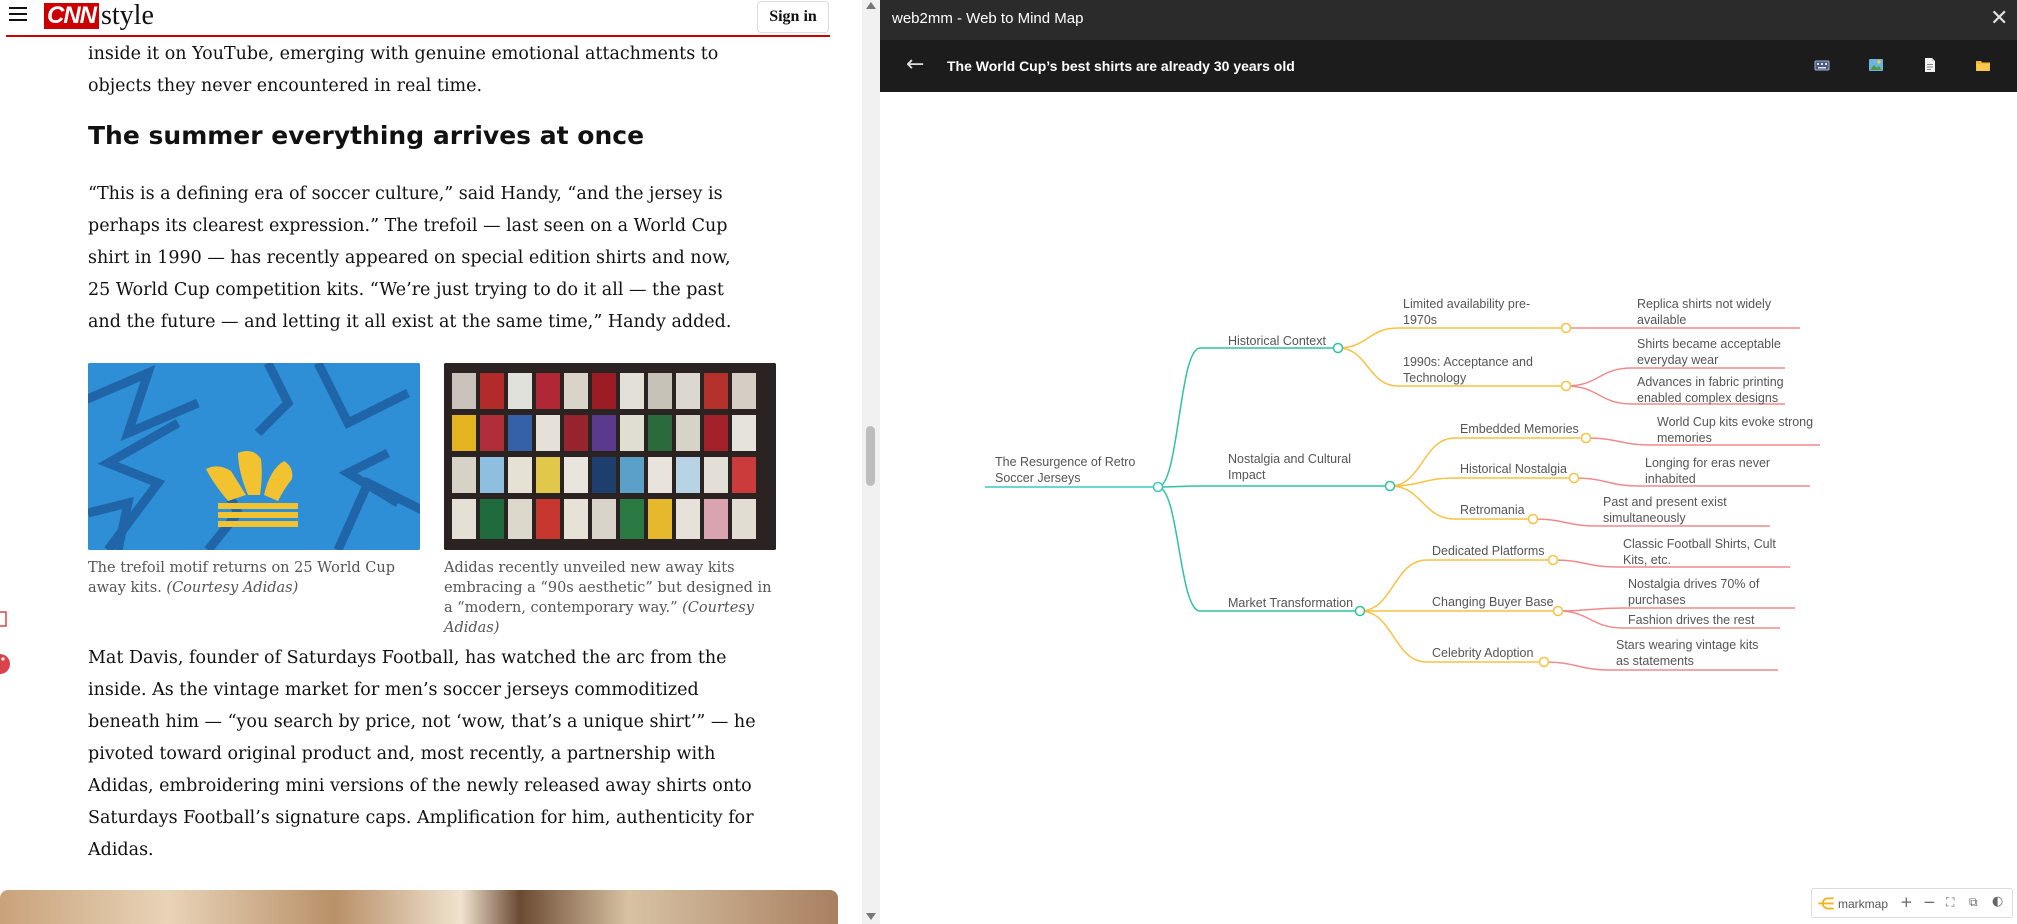 This screenshot has height=924, width=2017. What do you see at coordinates (254, 456) in the screenshot?
I see `trefoil-photo` at bounding box center [254, 456].